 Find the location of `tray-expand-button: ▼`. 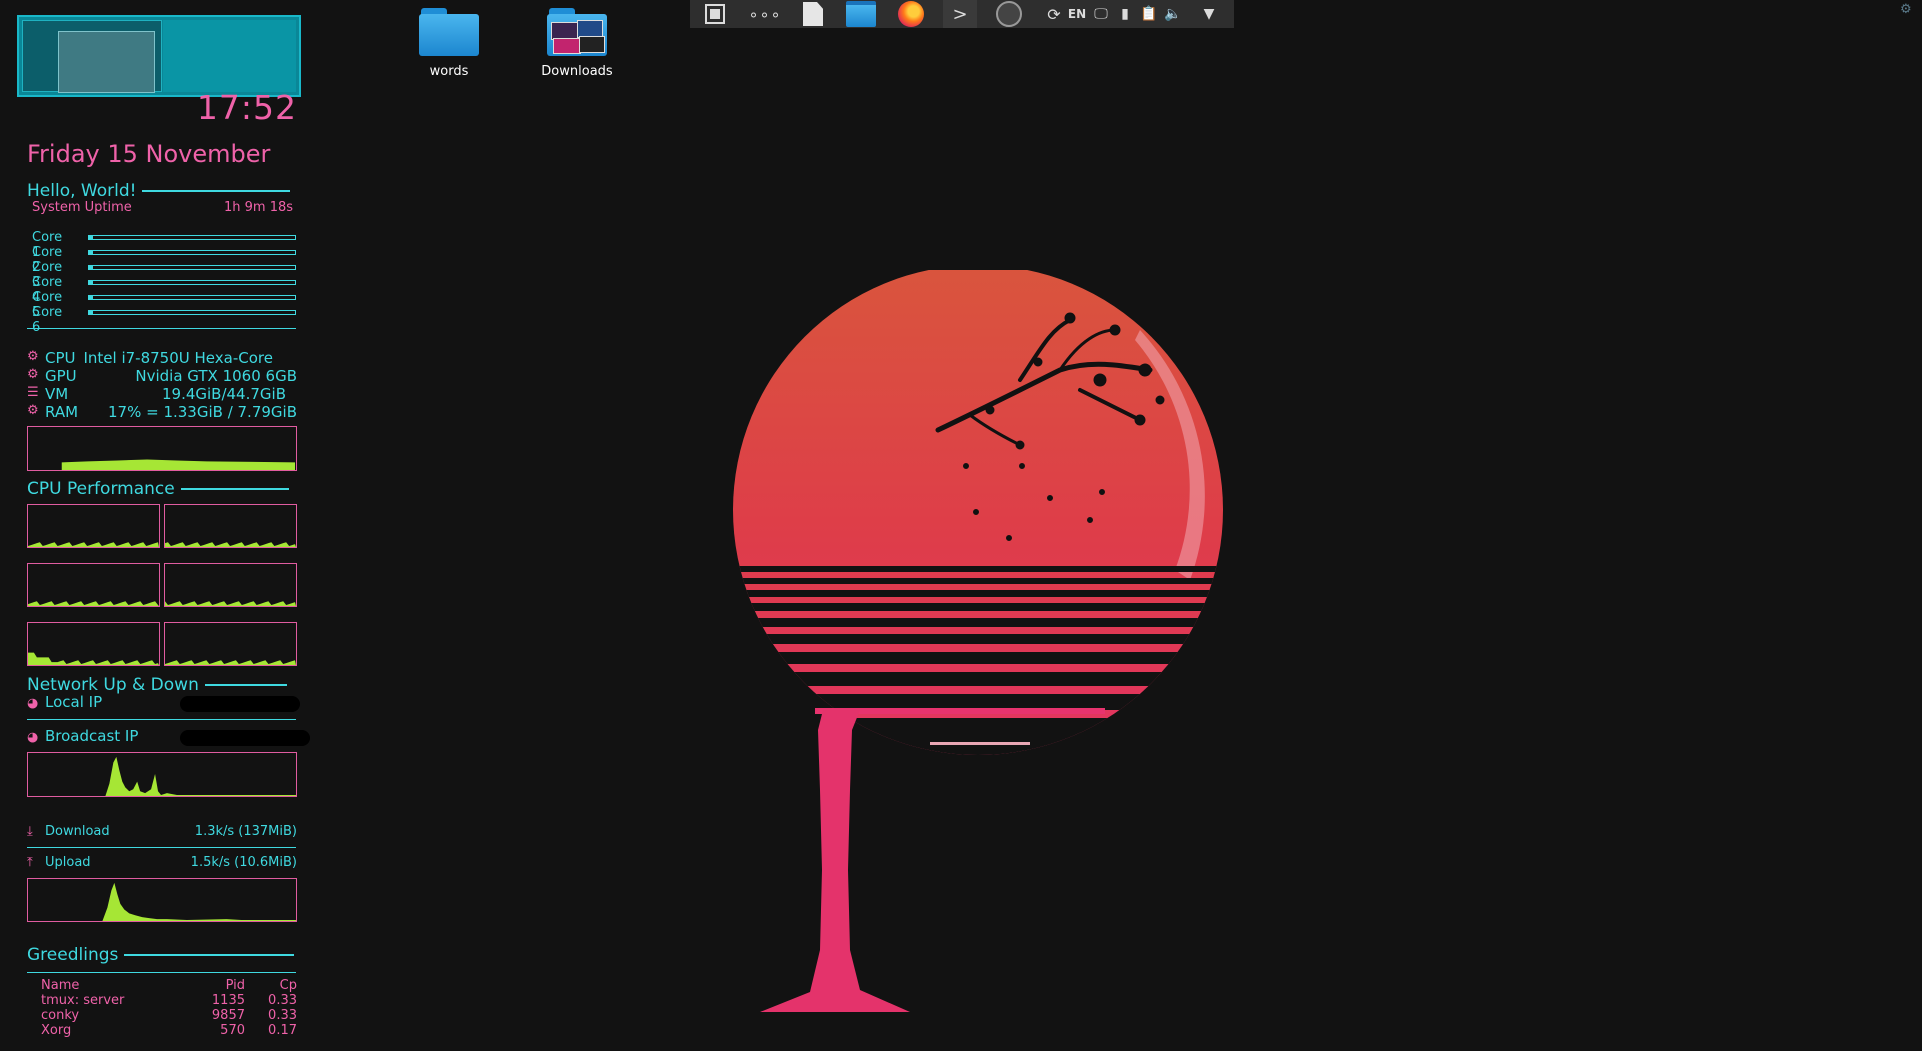

tray-expand-button: ▼ is located at coordinates (1209, 14).